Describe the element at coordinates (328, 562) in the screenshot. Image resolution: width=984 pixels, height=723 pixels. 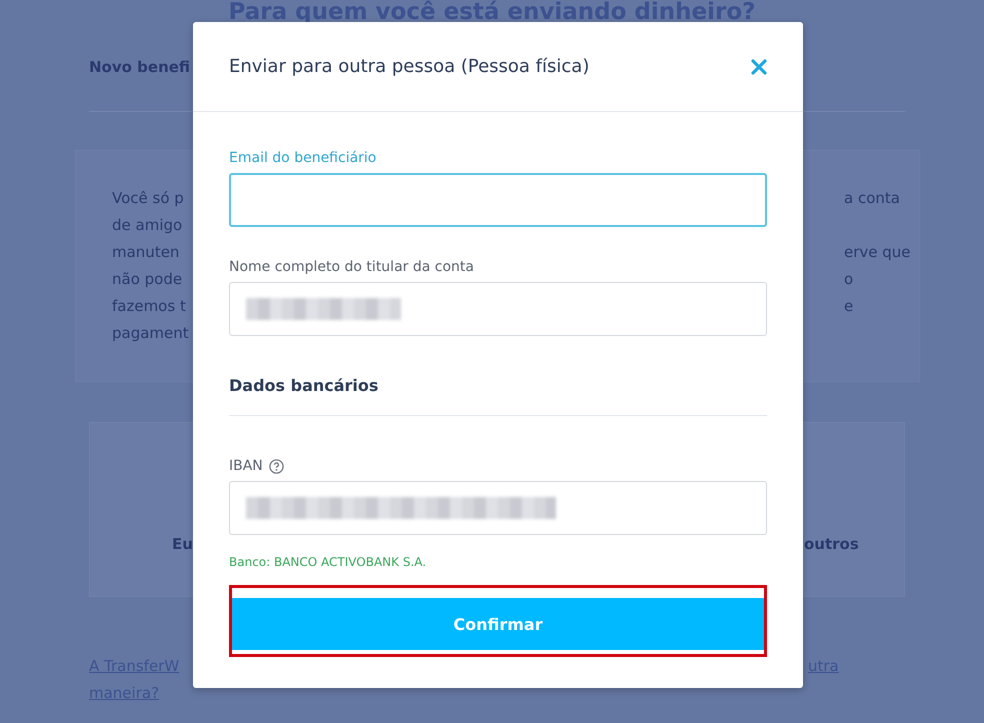
I see `bank-note: Banco: BANCO ACTIVOBANK S.A.` at that location.